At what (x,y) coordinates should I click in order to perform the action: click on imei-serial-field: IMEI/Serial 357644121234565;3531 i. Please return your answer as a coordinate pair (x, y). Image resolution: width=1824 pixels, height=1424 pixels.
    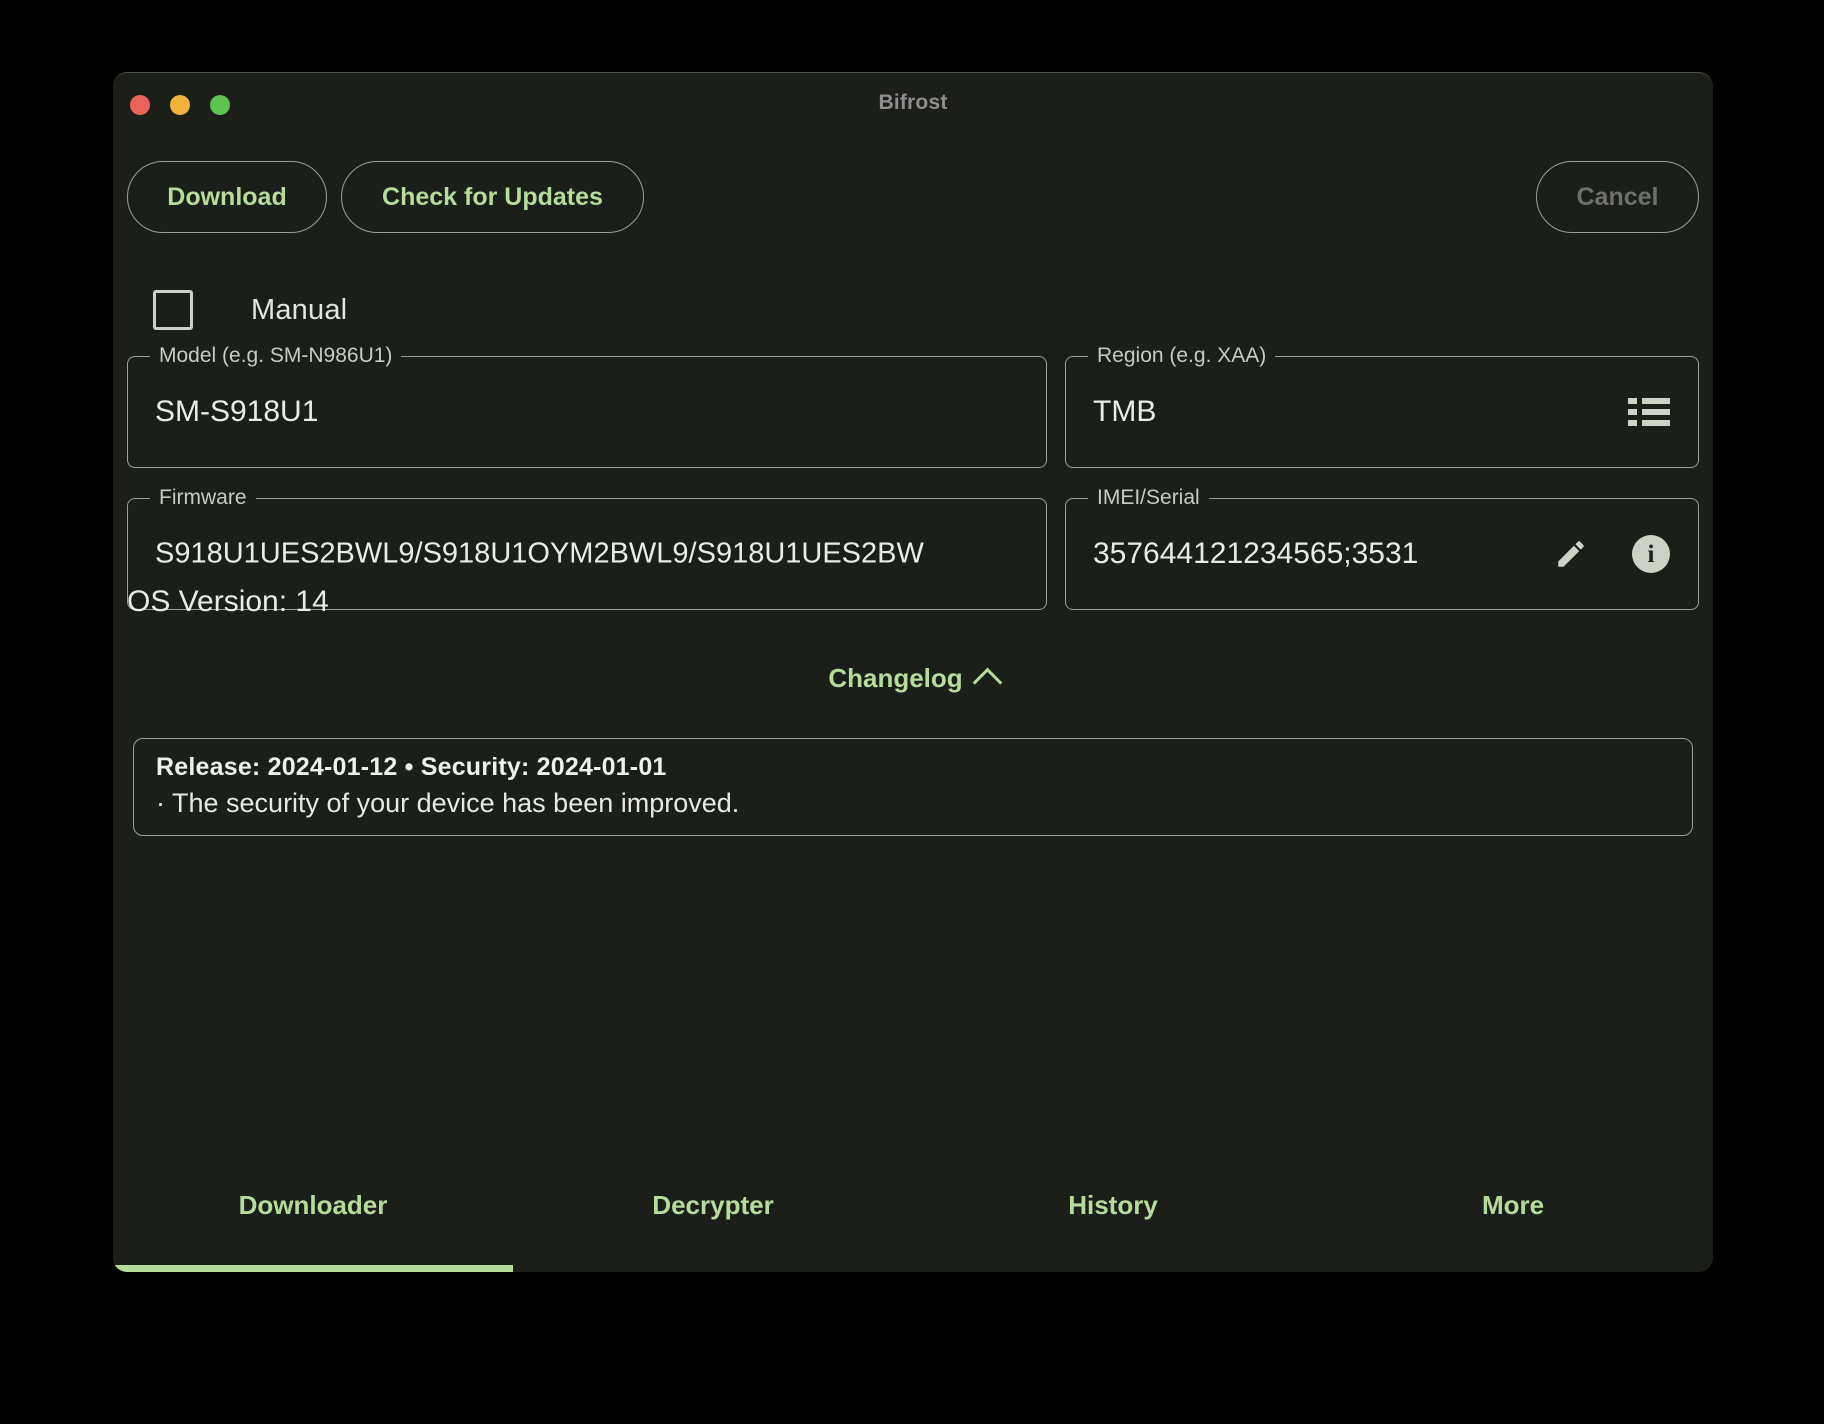
    Looking at the image, I should click on (1382, 548).